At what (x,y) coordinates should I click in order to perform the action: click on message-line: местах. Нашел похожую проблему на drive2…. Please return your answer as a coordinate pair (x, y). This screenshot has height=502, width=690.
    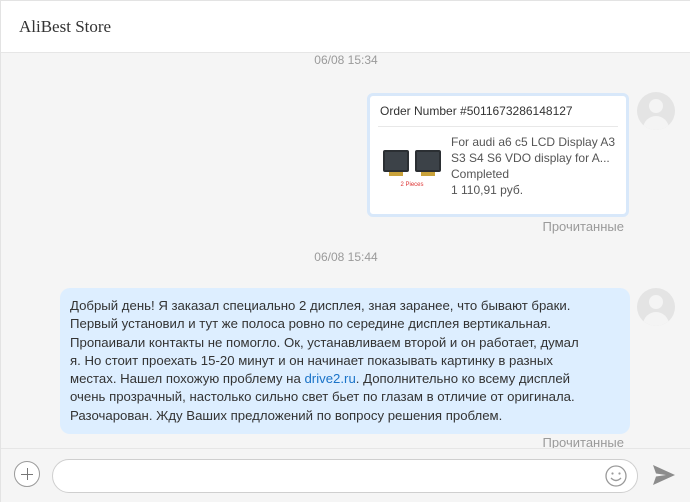
    Looking at the image, I should click on (345, 379).